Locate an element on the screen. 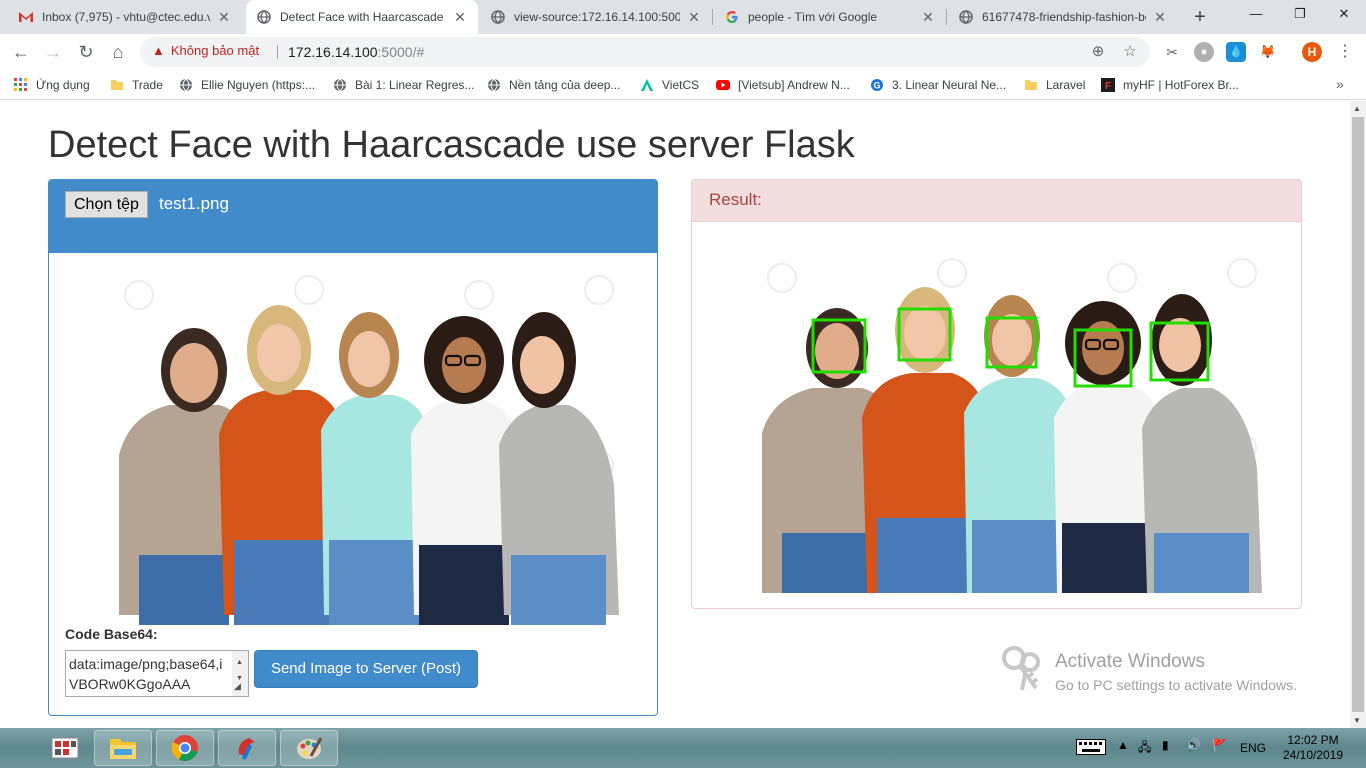 The image size is (1366, 768). bookmark-apps: Ứng dụng is located at coordinates (52, 85).